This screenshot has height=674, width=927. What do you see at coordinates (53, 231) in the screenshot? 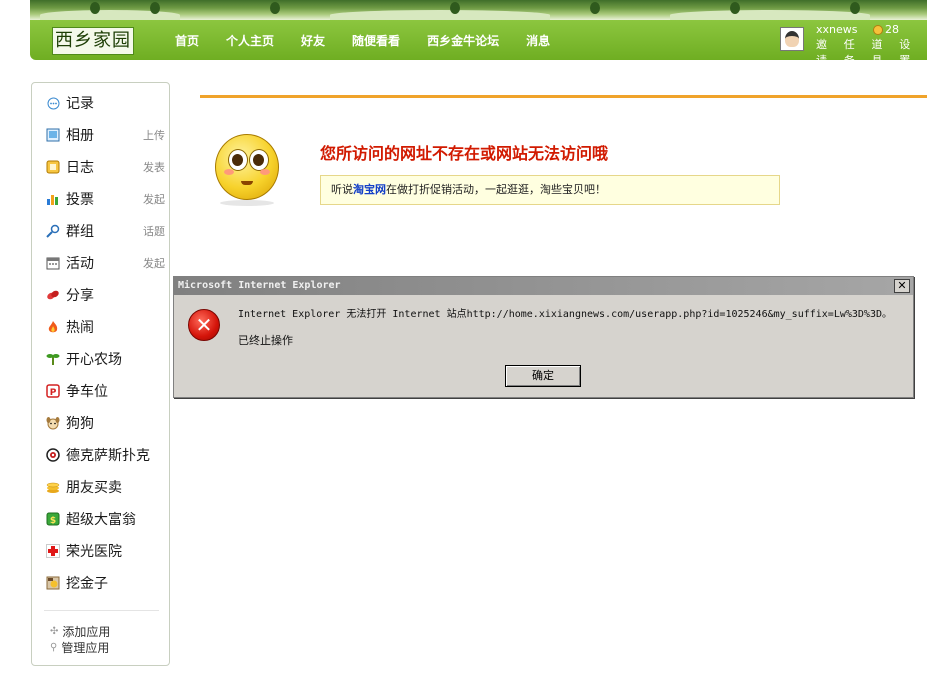
I see `group-icon` at bounding box center [53, 231].